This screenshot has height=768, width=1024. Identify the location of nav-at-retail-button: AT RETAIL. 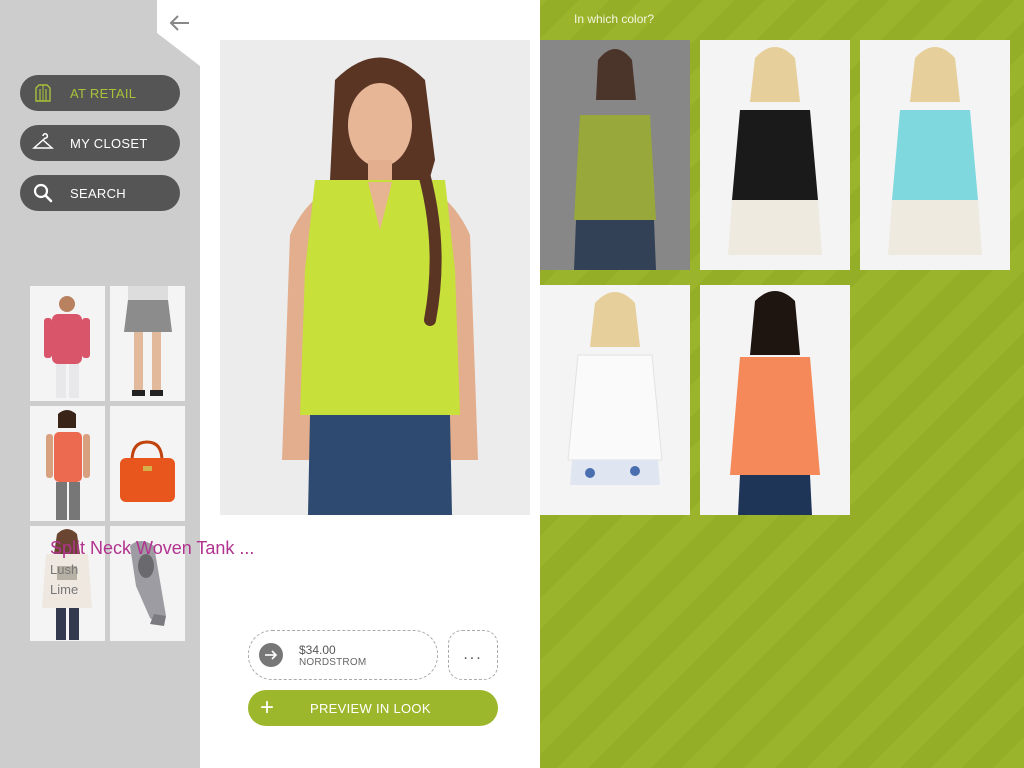
(100, 93).